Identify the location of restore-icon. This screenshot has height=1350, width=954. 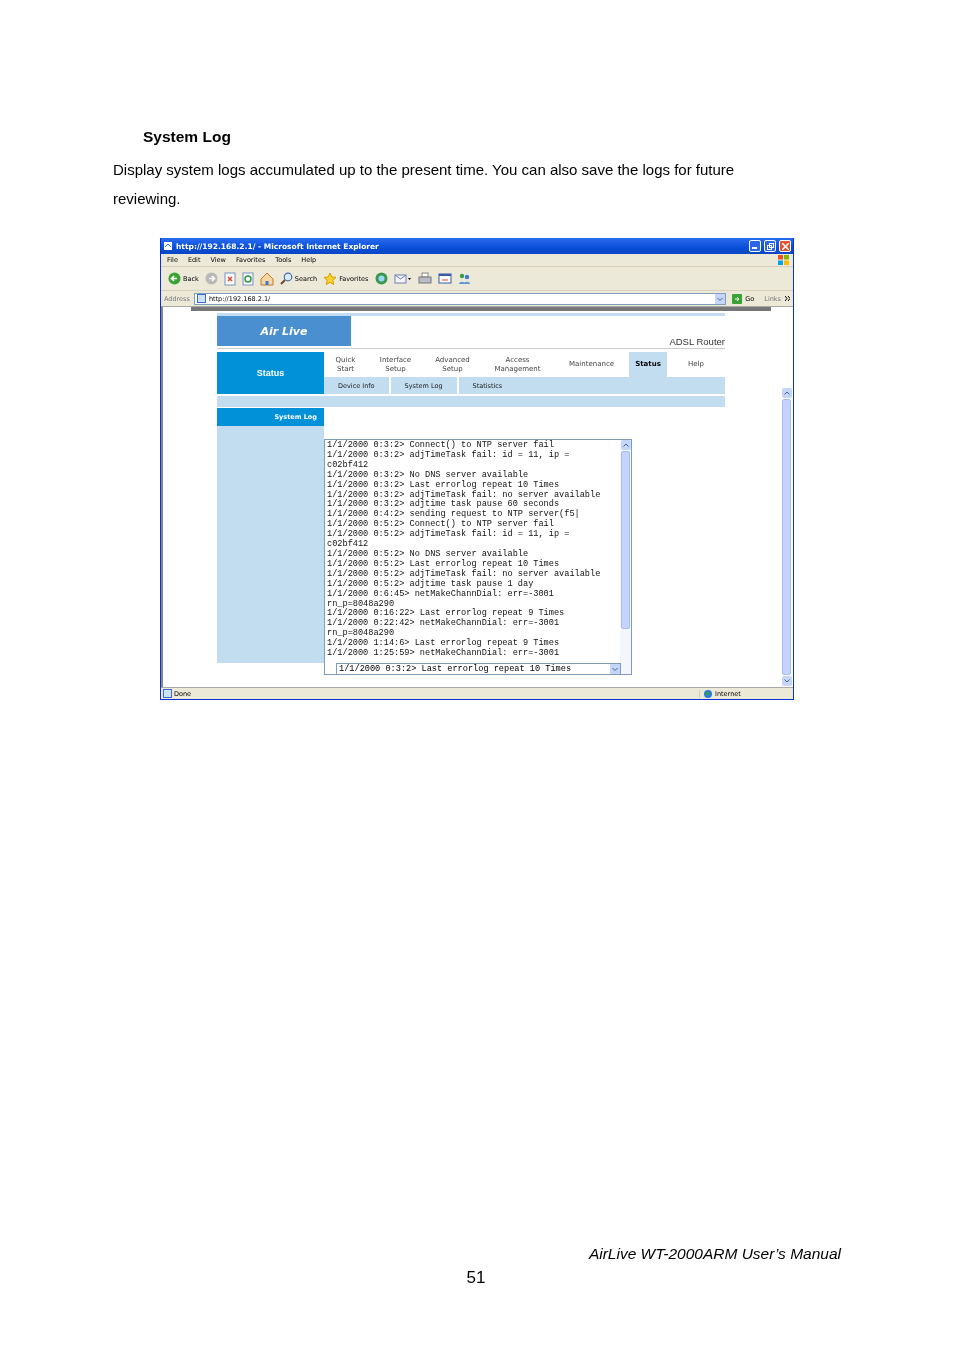
(770, 246).